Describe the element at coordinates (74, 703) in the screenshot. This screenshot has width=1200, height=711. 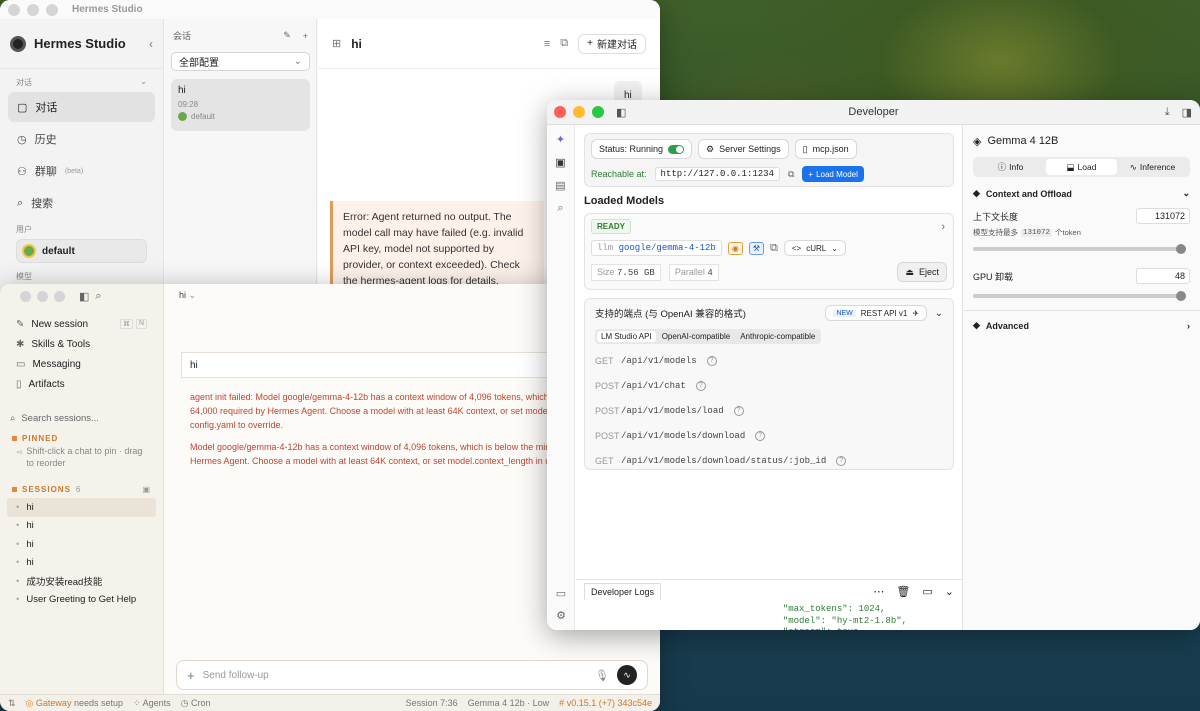
I see `gateway-status: ◎ Gateway needs setup` at that location.